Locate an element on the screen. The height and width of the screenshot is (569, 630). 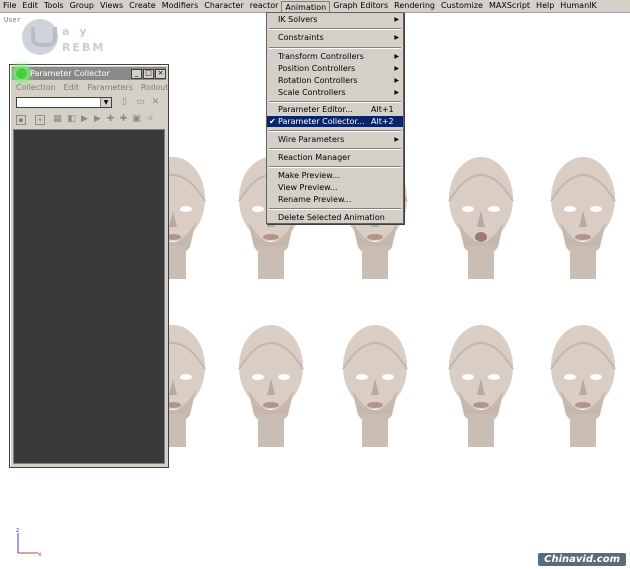
logo-mark is located at coordinates (40, 37).